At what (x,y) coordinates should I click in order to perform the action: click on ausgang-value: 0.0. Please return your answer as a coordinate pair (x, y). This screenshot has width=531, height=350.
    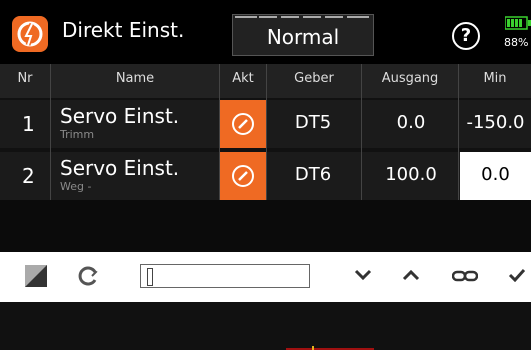
    Looking at the image, I should click on (411, 122).